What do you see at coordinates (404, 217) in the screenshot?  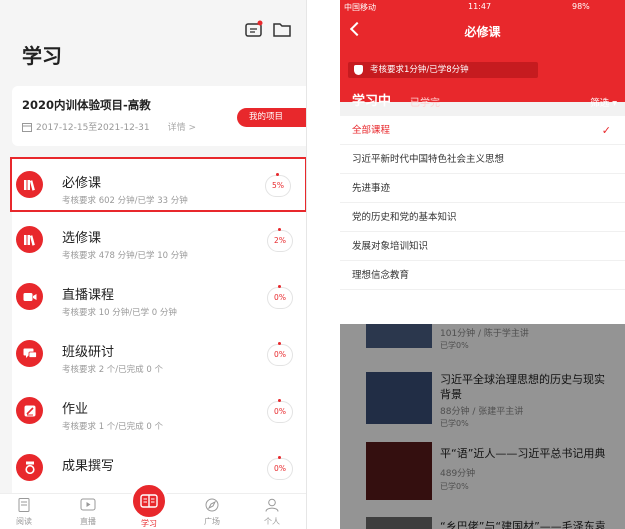 I see `filter-option-label: 党的历史和党的基本知识` at bounding box center [404, 217].